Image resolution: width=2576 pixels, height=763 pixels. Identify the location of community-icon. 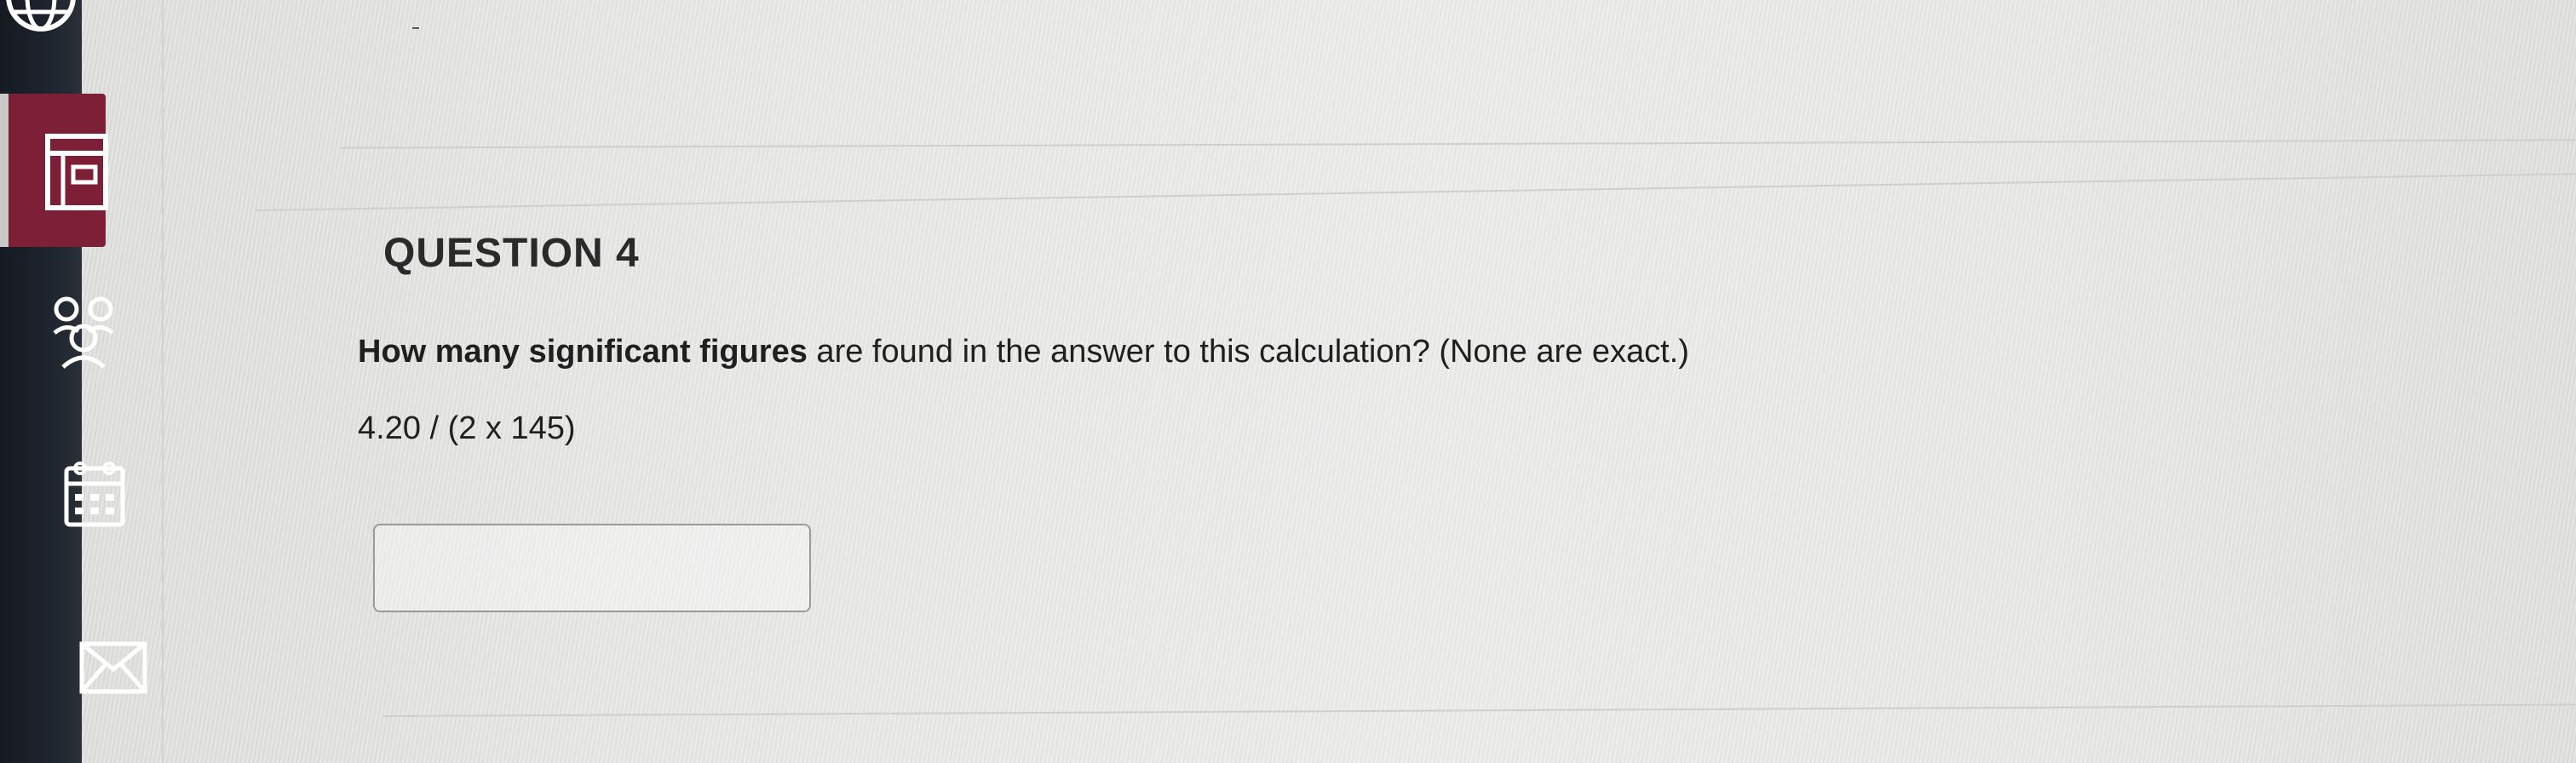
(84, 332).